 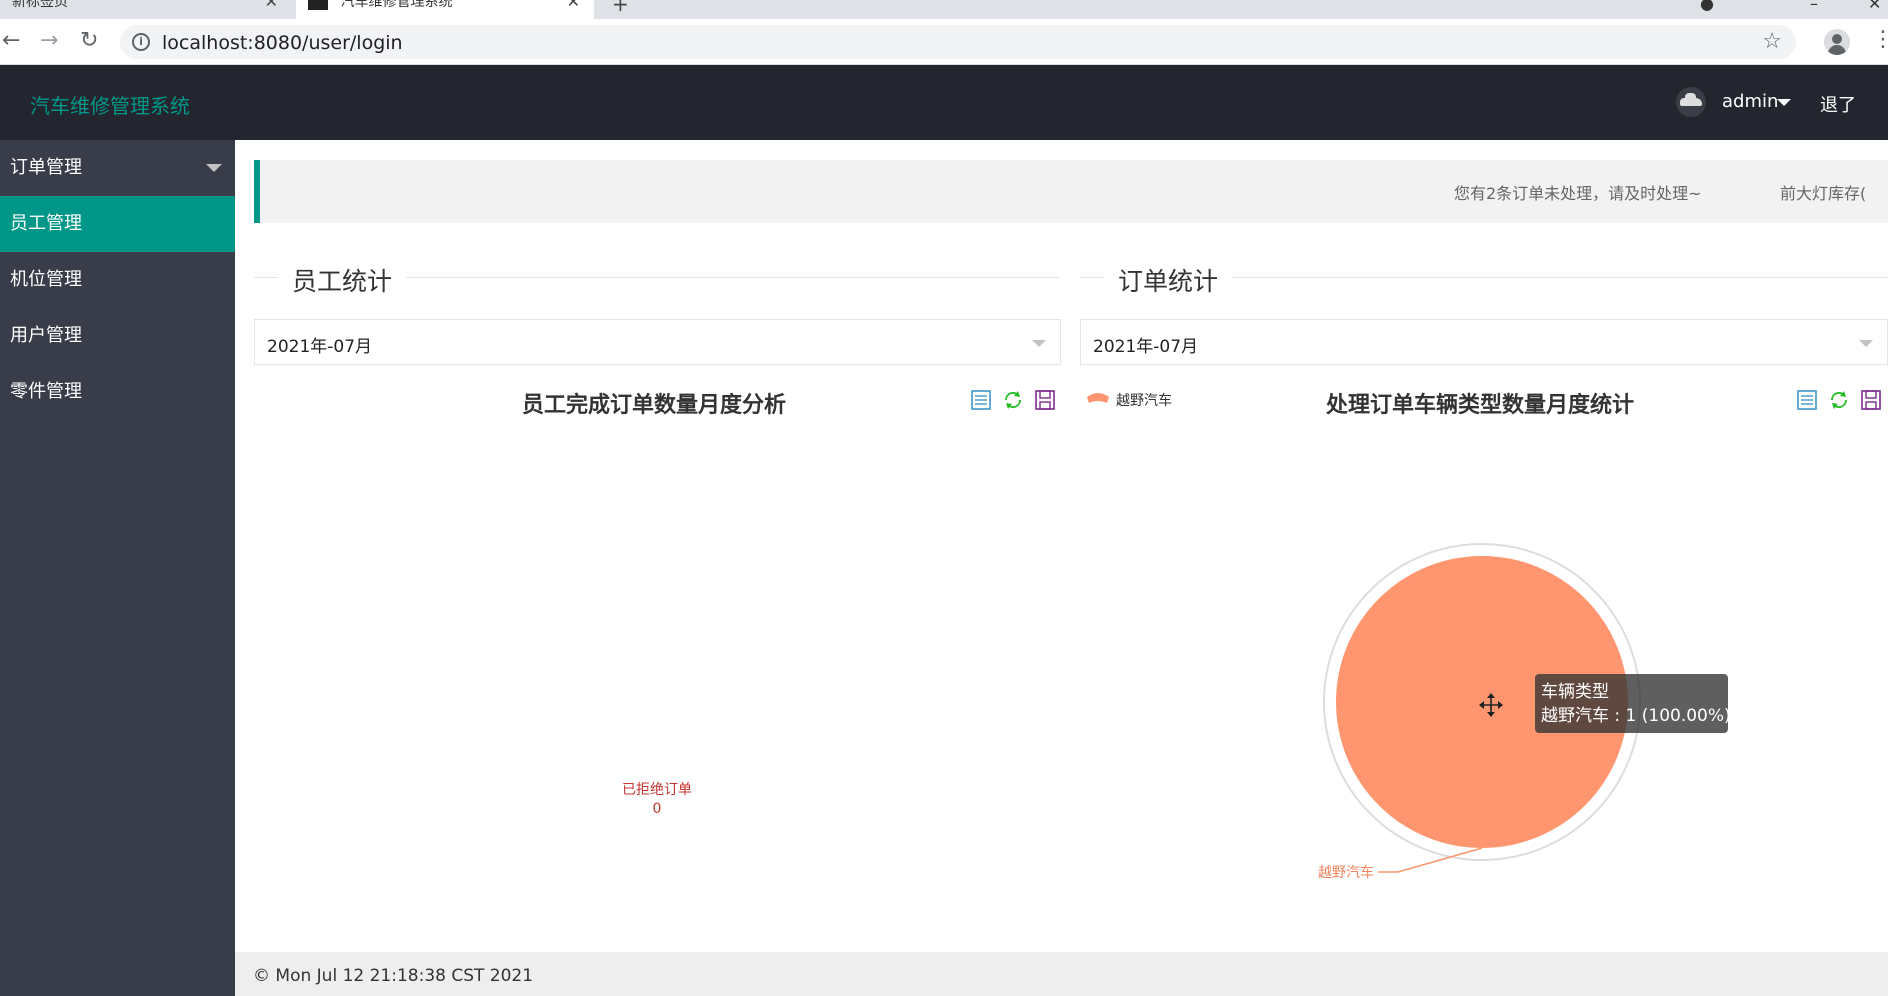 I want to click on footer: © Mon Jul 12 21:18:38 CST 2021, so click(x=1061, y=974).